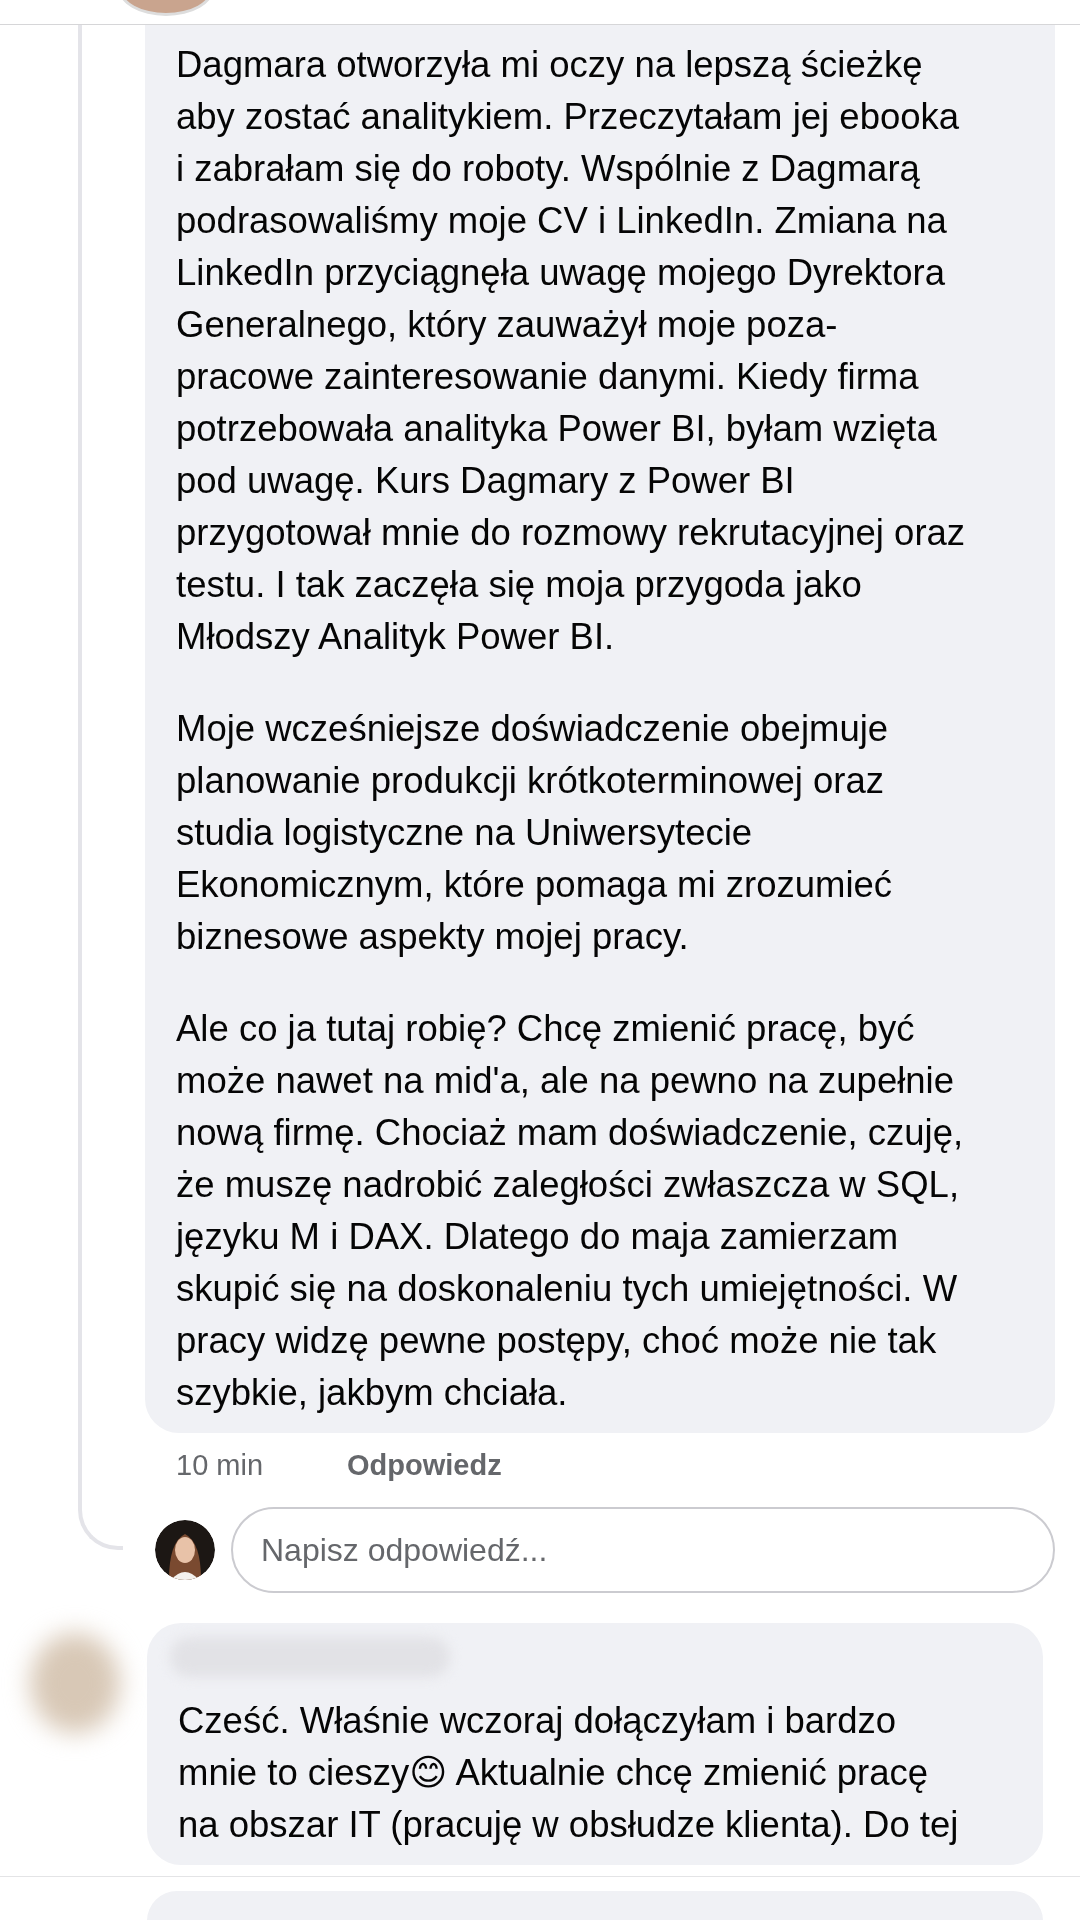  I want to click on comment-text: Cześć. Właśnie wczoraj dołączyłam i bardzo mnie to cieszy😊 Aktualnie chcę zmienić pracę na obszar IT (pracuję w obsłudze klienta). Do tej, so click(569, 1773).